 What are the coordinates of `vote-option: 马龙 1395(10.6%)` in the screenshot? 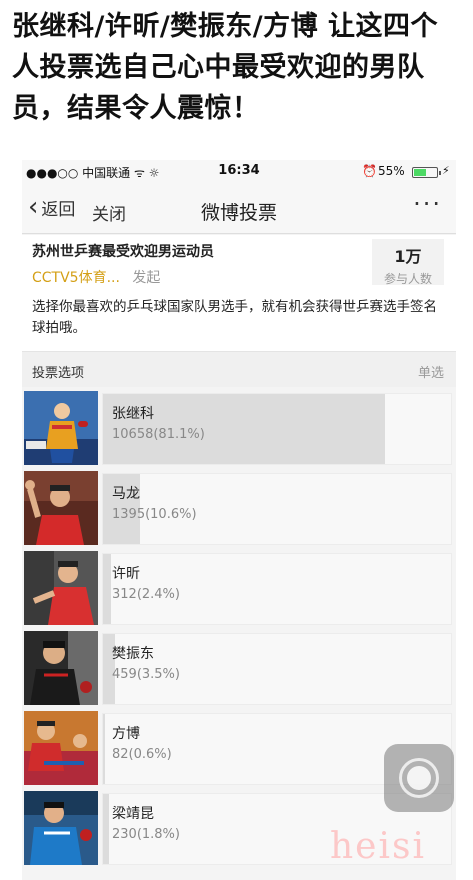 It's located at (239, 507).